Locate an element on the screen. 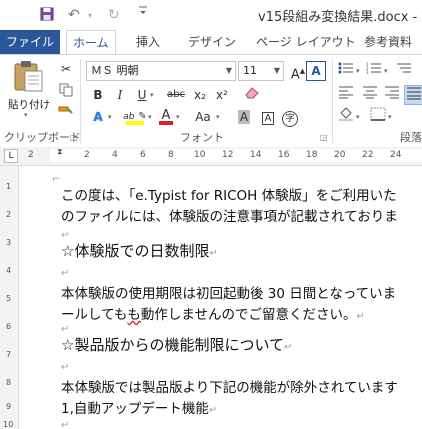 The width and height of the screenshot is (422, 429). align-center-button is located at coordinates (370, 95).